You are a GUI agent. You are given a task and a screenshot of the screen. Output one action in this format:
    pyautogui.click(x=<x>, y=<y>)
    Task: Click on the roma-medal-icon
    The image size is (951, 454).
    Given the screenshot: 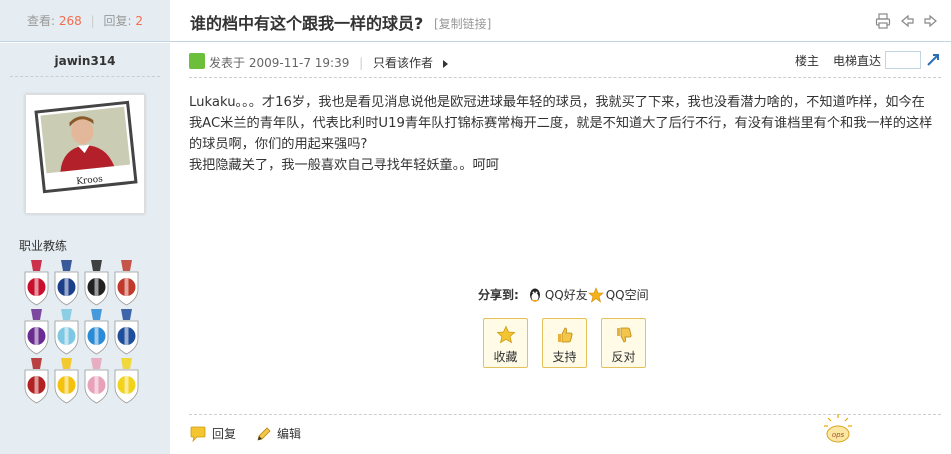 What is the action you would take?
    pyautogui.click(x=126, y=283)
    